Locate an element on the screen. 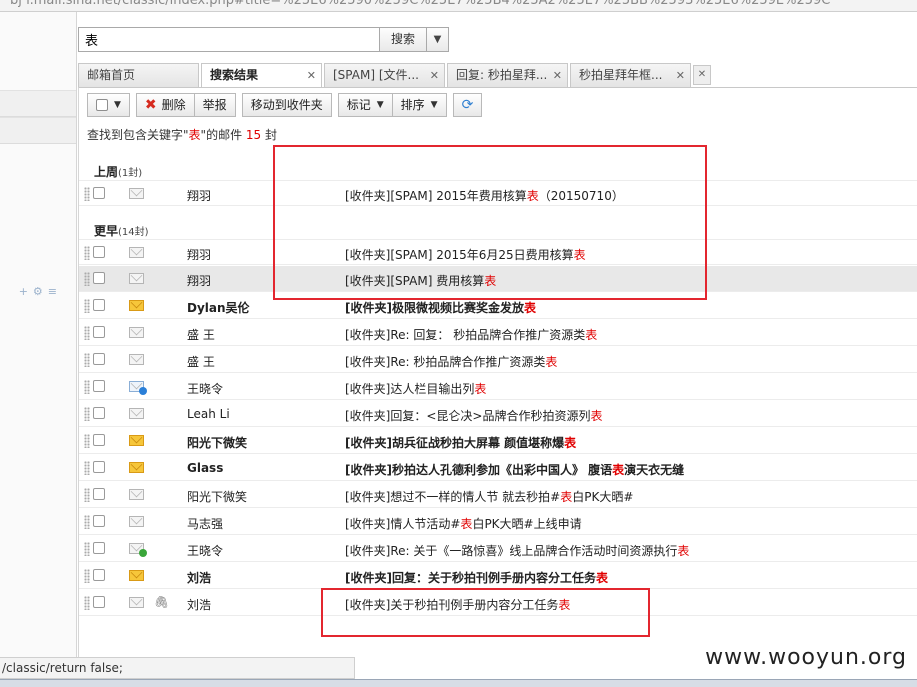  email-row: 王晓令 [收件夹]达人栏目输出列表 is located at coordinates (498, 387).